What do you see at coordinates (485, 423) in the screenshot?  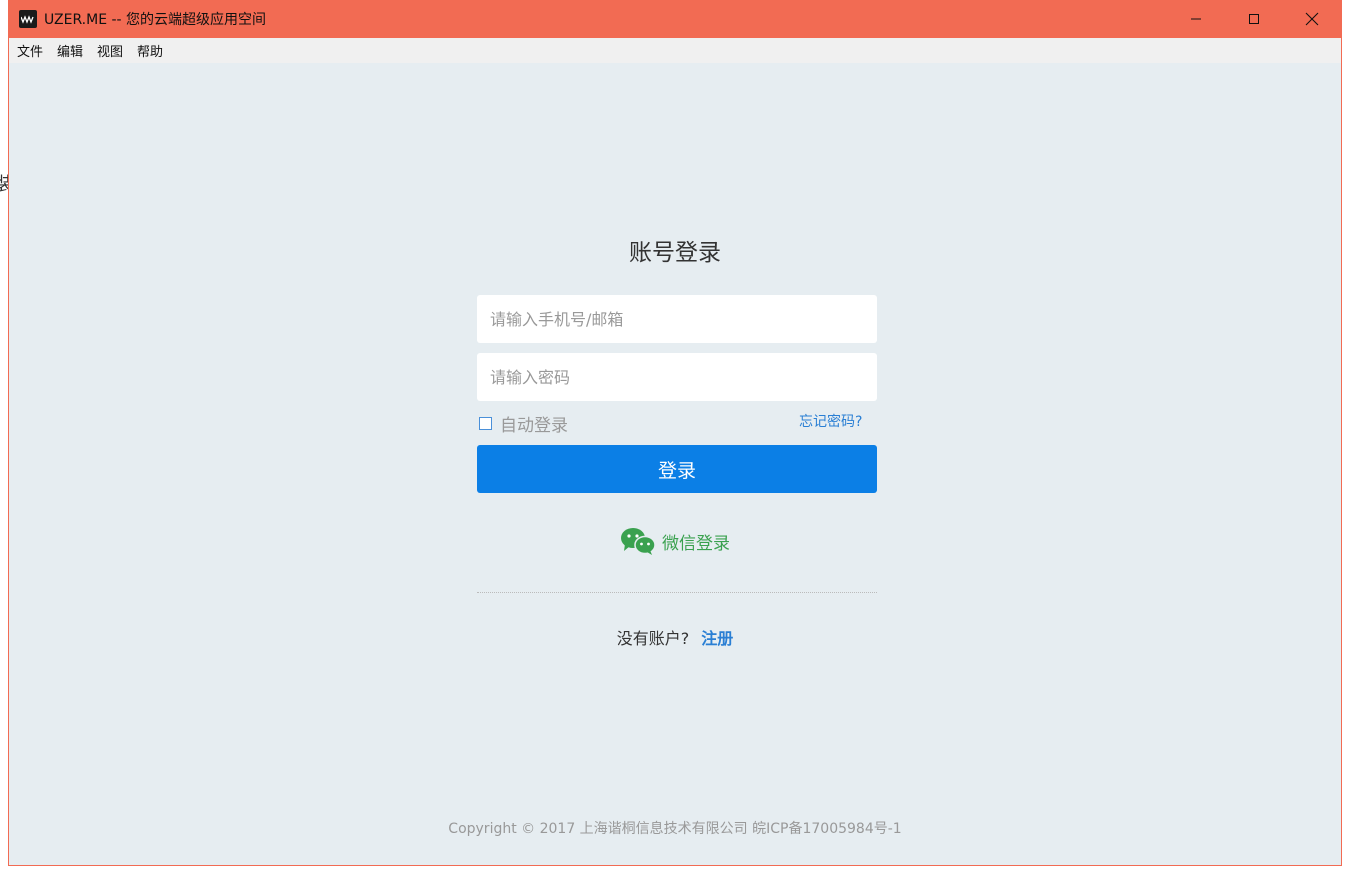 I see `auto-login-checkbox` at bounding box center [485, 423].